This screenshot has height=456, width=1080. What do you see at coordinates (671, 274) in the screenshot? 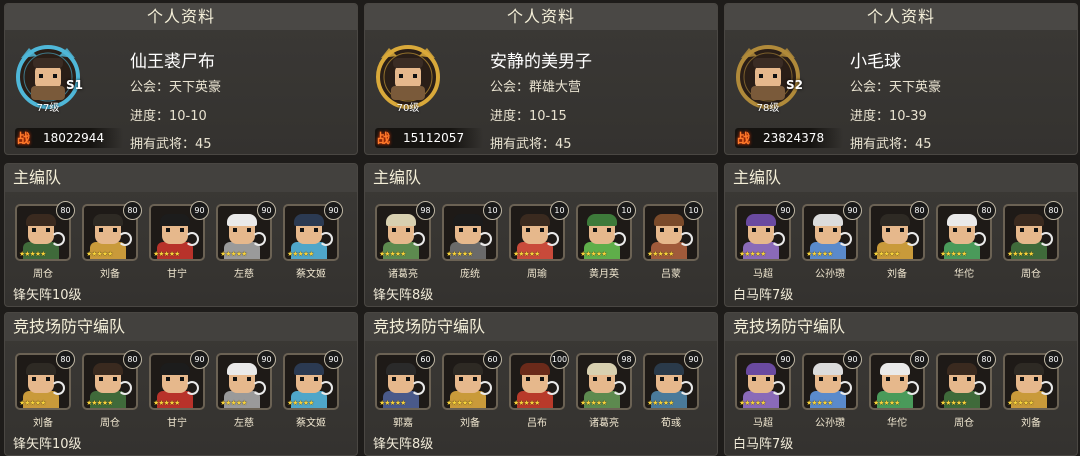
I see `hero-name: 吕蒙` at bounding box center [671, 274].